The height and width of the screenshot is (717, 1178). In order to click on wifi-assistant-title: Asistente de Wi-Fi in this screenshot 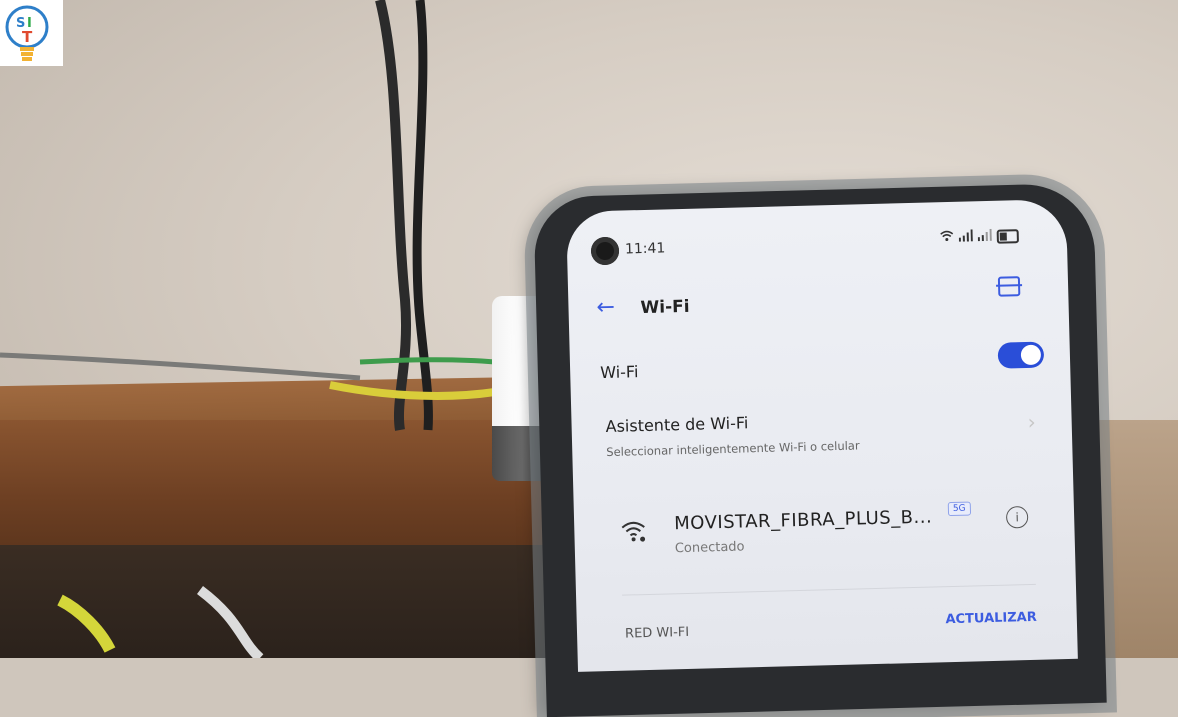, I will do `click(676, 424)`.